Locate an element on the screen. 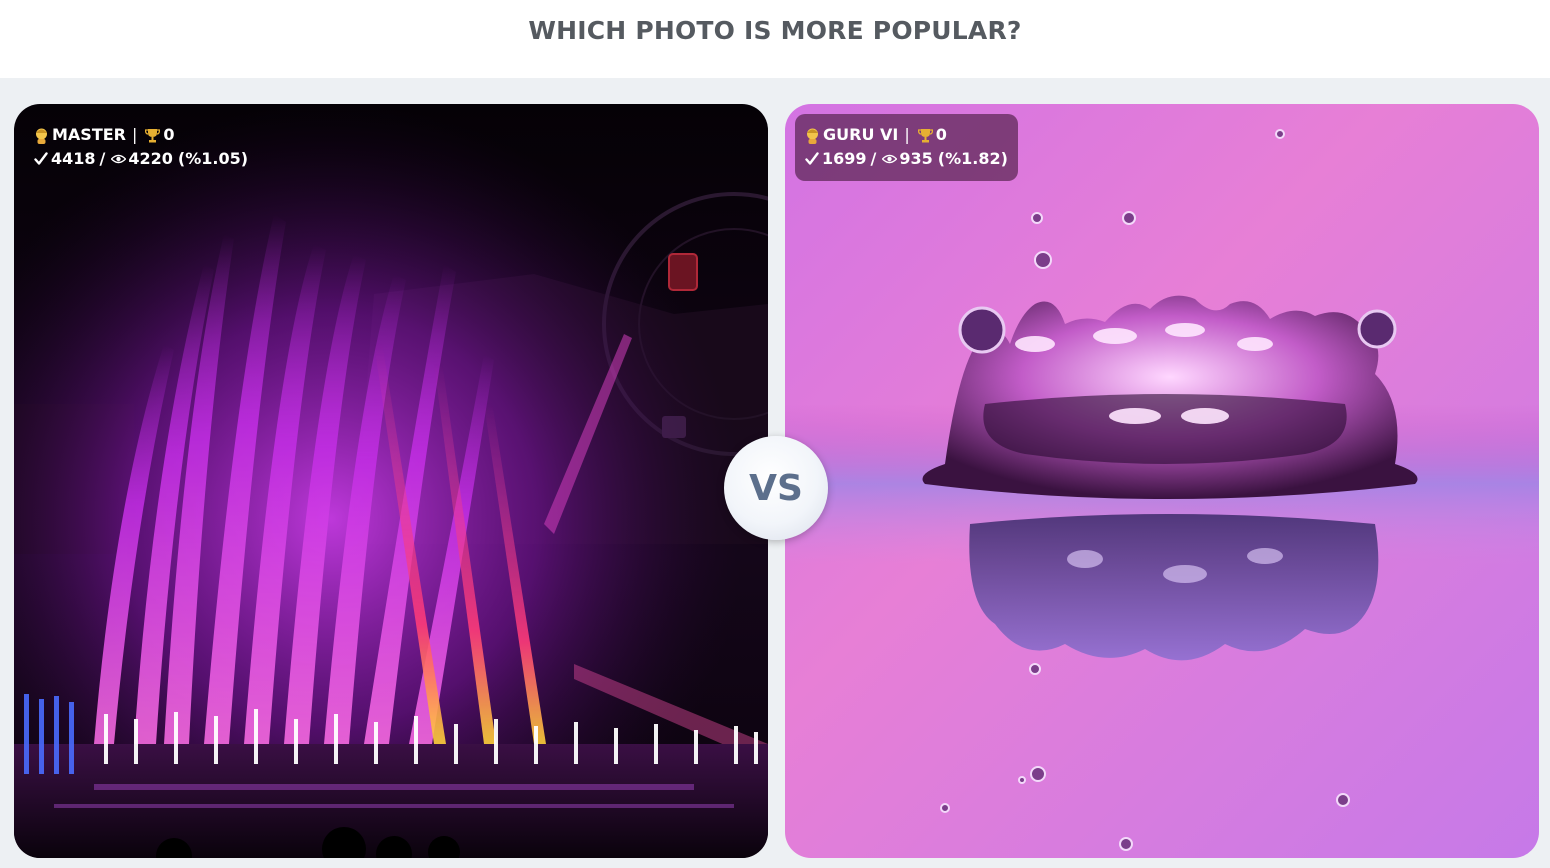 This screenshot has height=868, width=1550. rank-label: MASTER is located at coordinates (89, 134).